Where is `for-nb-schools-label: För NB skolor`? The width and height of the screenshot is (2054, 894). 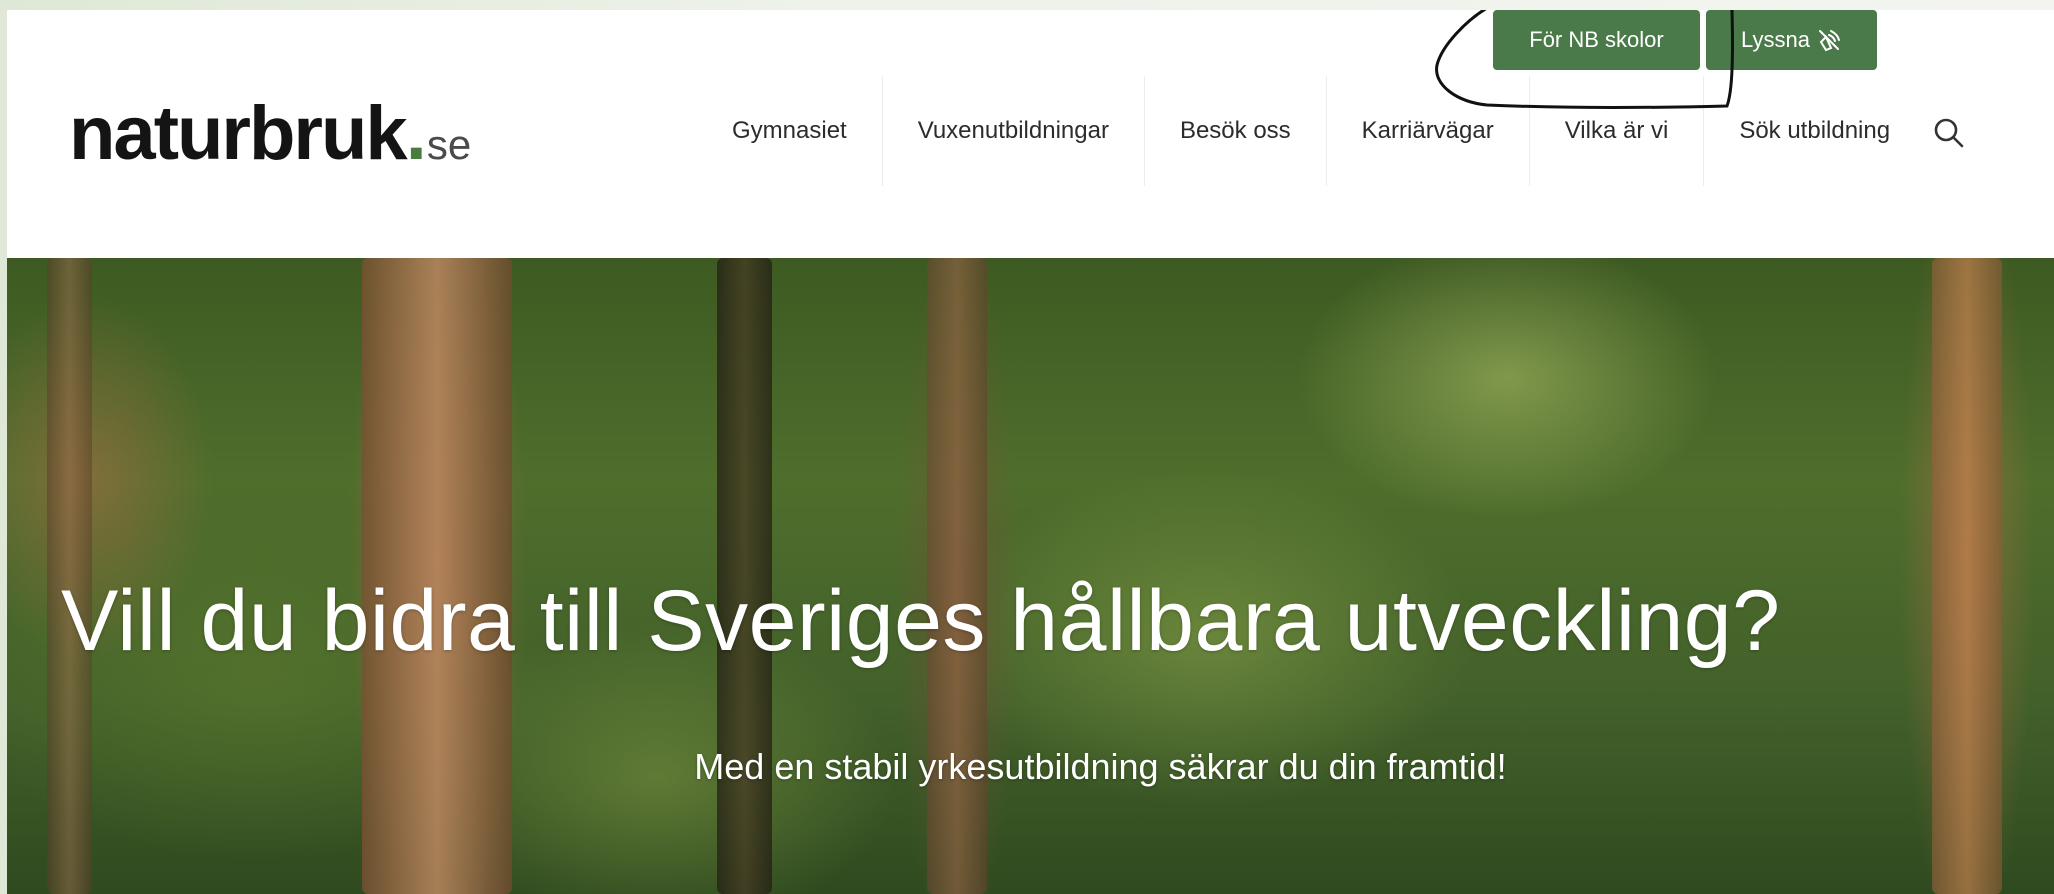
for-nb-schools-label: För NB skolor is located at coordinates (1596, 39).